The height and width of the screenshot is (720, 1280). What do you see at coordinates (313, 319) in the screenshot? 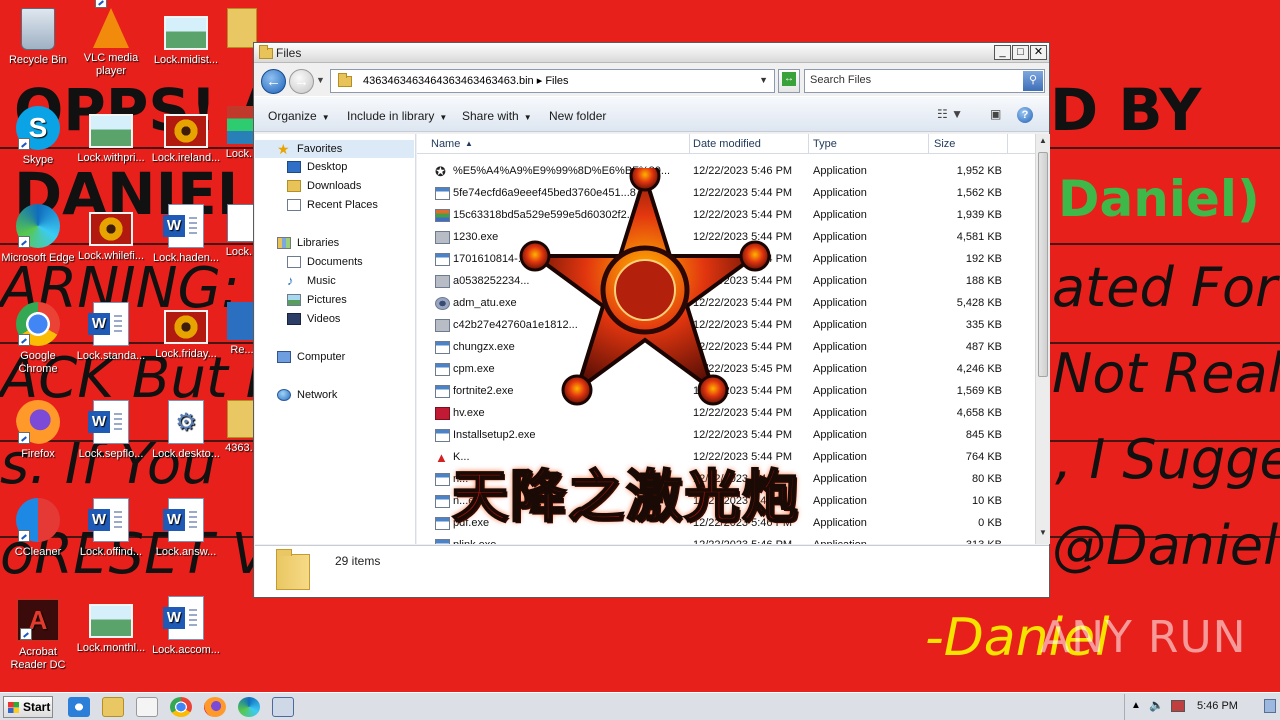
I see `nav-item-videos: Videos` at bounding box center [313, 319].